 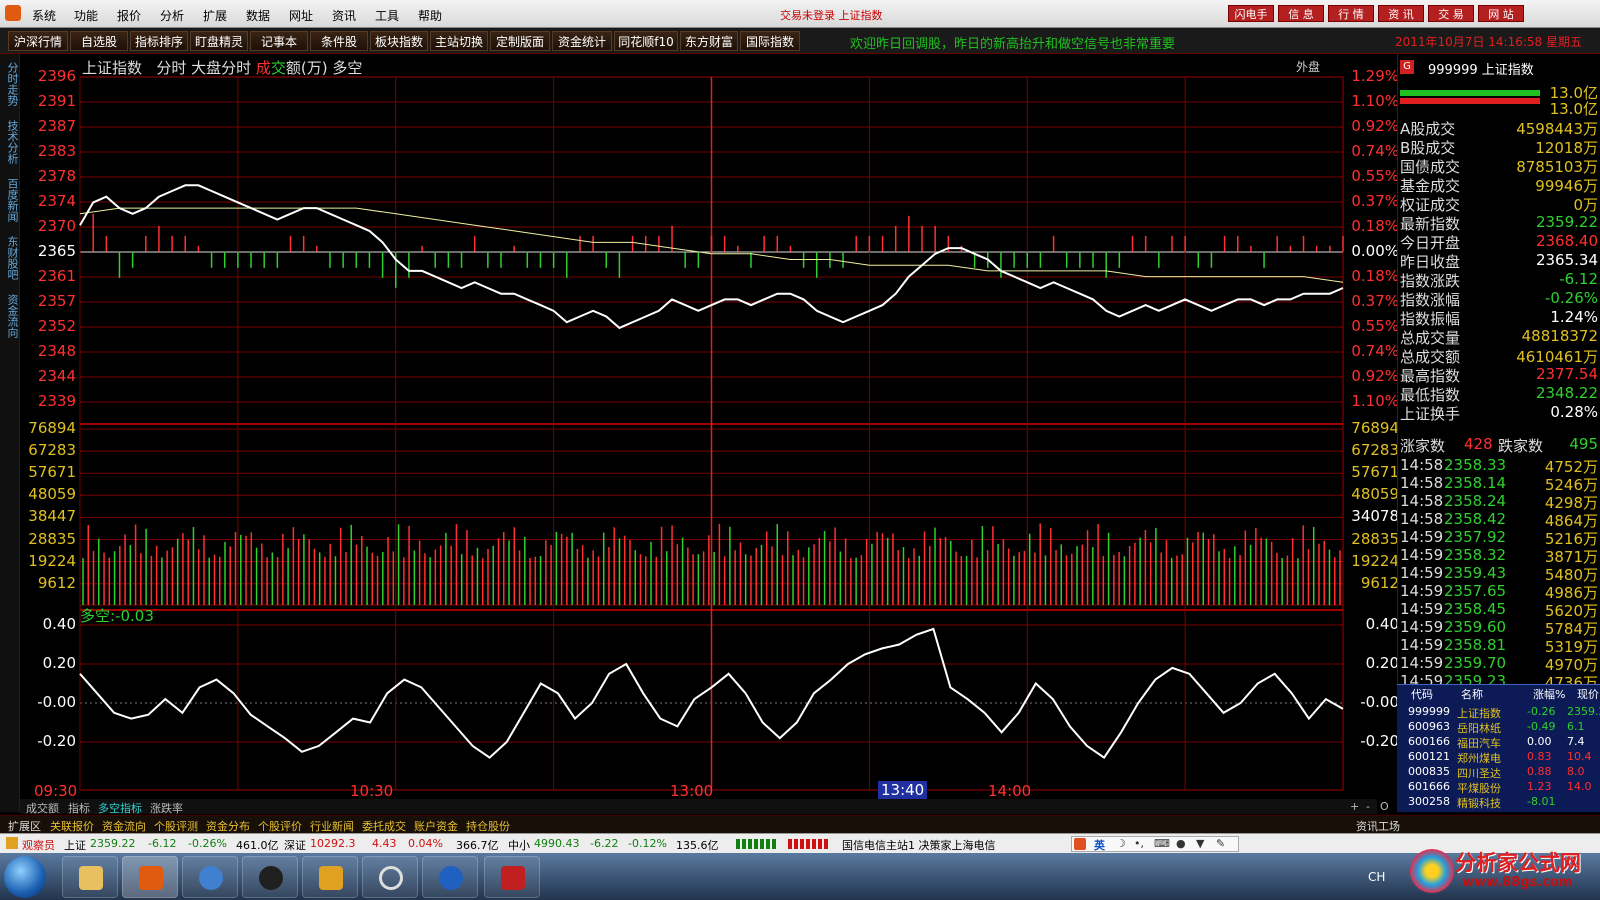 What do you see at coordinates (1573, 109) in the screenshot?
I see `bar2-value: 13.0亿` at bounding box center [1573, 109].